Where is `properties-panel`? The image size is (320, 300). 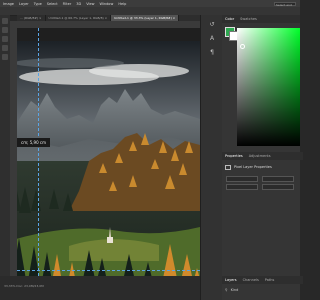 properties-panel is located at coordinates (261, 213).